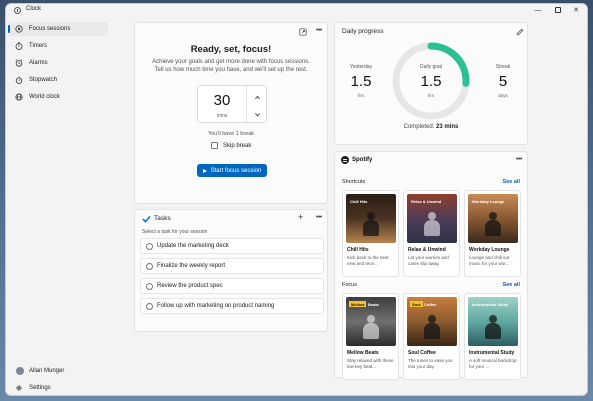 The image size is (593, 401). What do you see at coordinates (349, 285) in the screenshot?
I see `focus-section-title: Focus` at bounding box center [349, 285].